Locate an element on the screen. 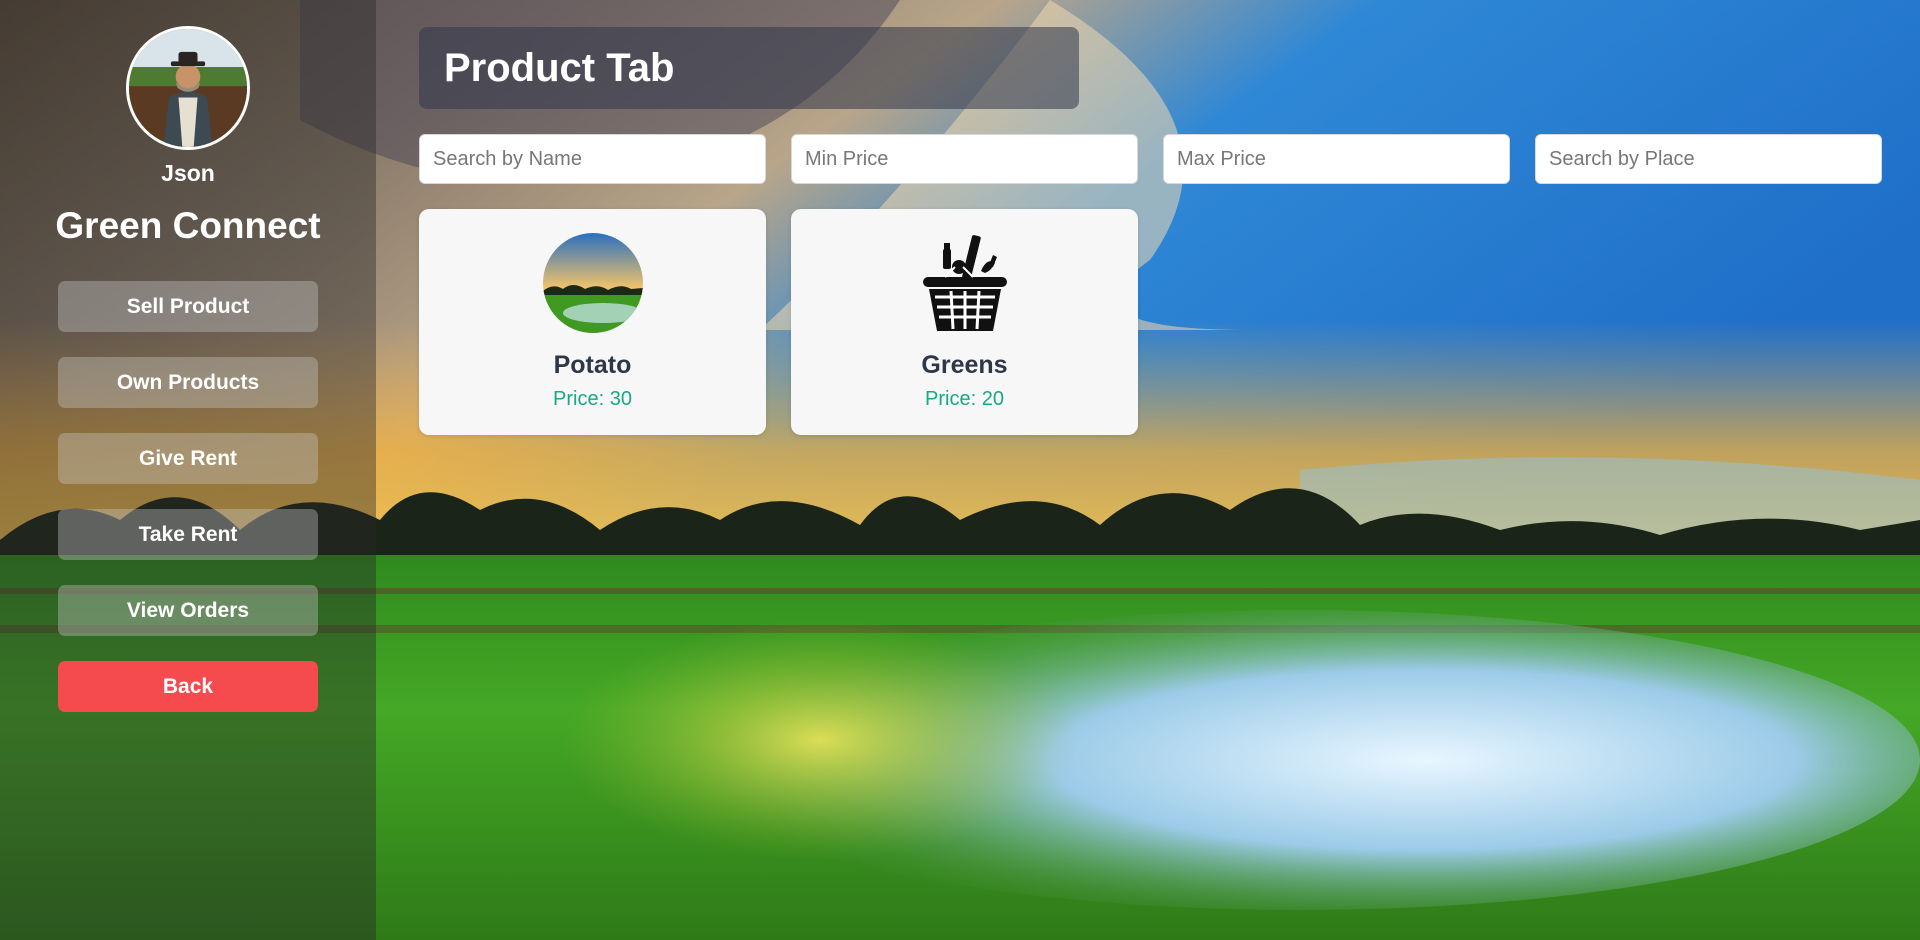 The width and height of the screenshot is (1920, 940). search-place-input is located at coordinates (1708, 159).